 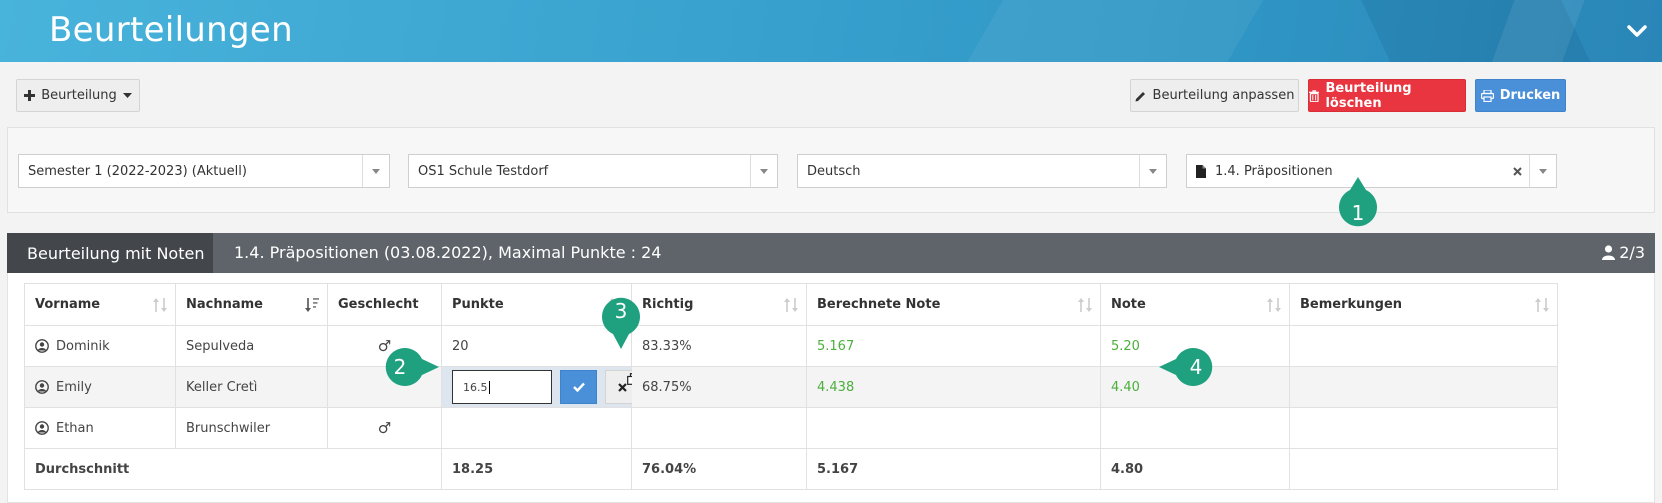 What do you see at coordinates (1609, 252) in the screenshot?
I see `user-icon` at bounding box center [1609, 252].